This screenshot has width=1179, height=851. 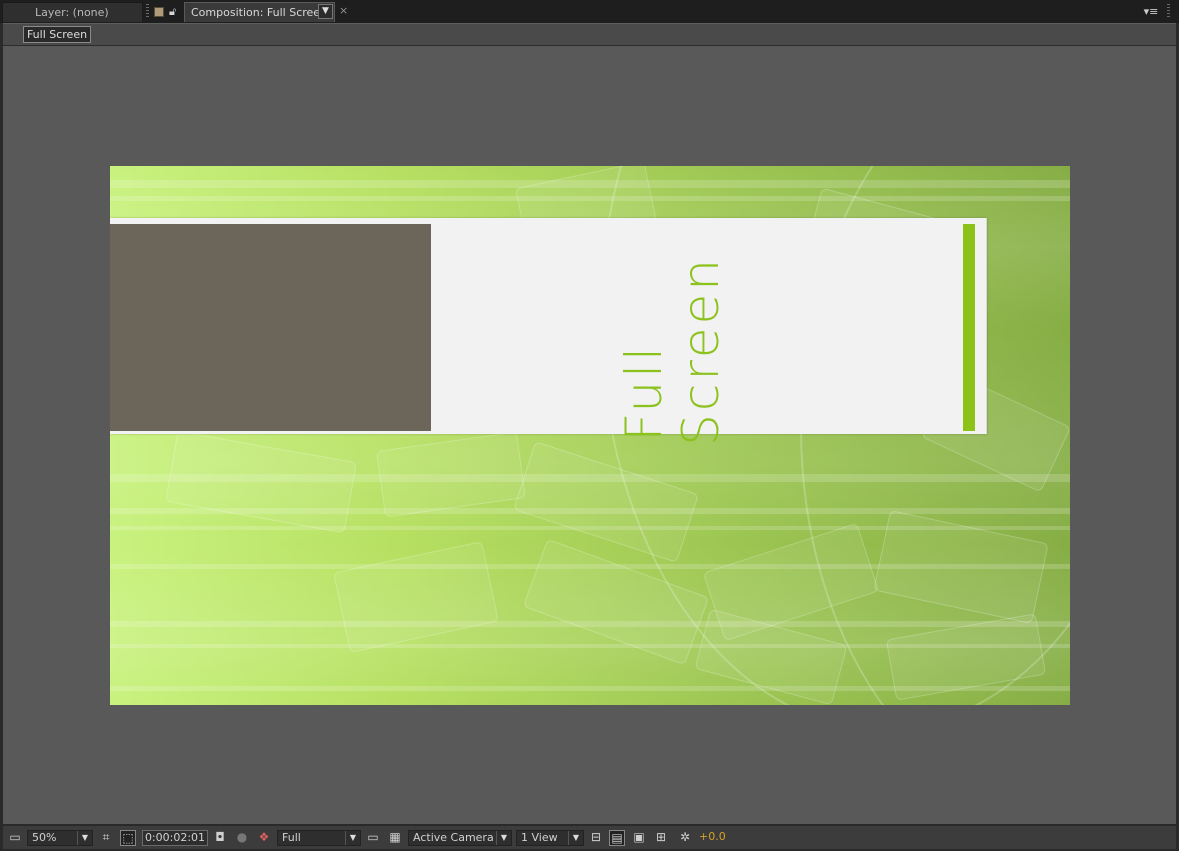 I want to click on camera-view-select: Active Camera ▼, so click(x=460, y=838).